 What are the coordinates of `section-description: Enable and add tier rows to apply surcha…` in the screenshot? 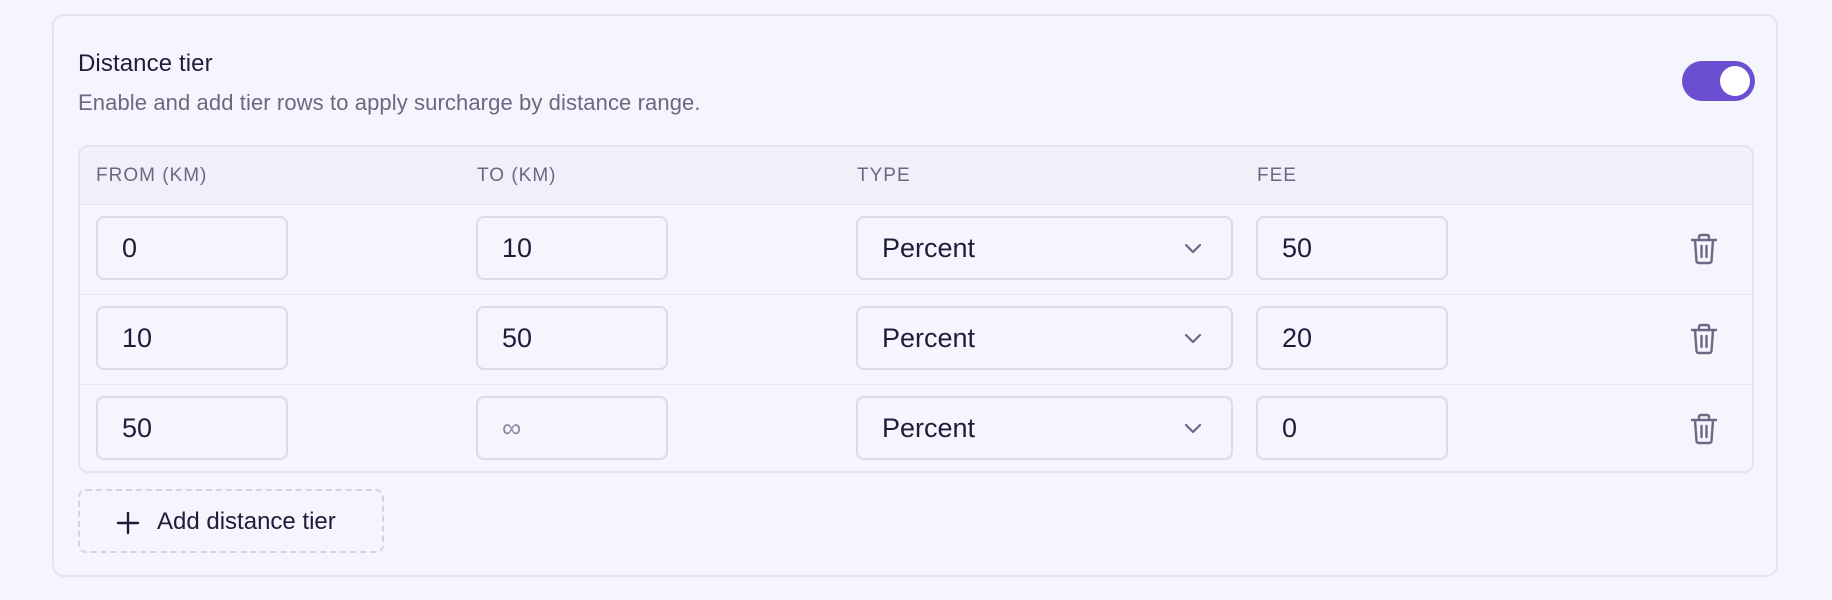 It's located at (389, 102).